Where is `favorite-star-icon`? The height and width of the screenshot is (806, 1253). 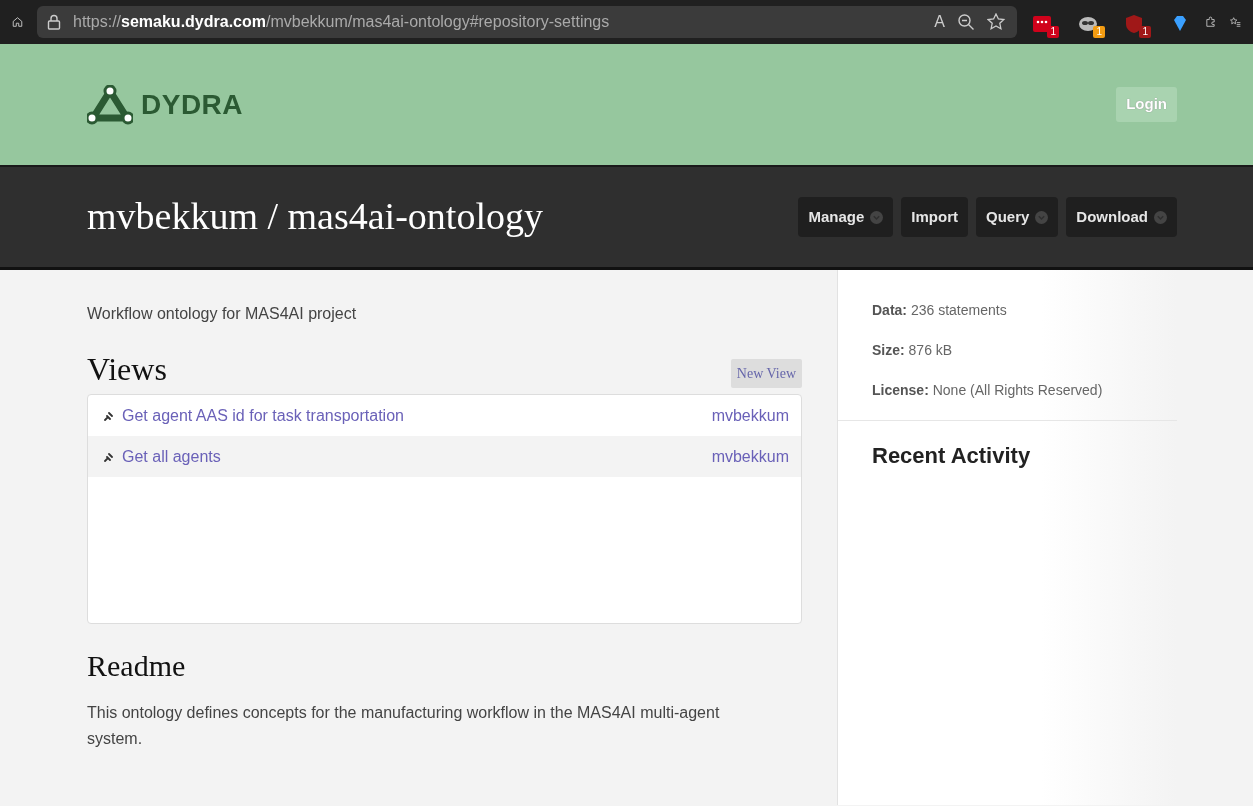
favorite-star-icon is located at coordinates (997, 22).